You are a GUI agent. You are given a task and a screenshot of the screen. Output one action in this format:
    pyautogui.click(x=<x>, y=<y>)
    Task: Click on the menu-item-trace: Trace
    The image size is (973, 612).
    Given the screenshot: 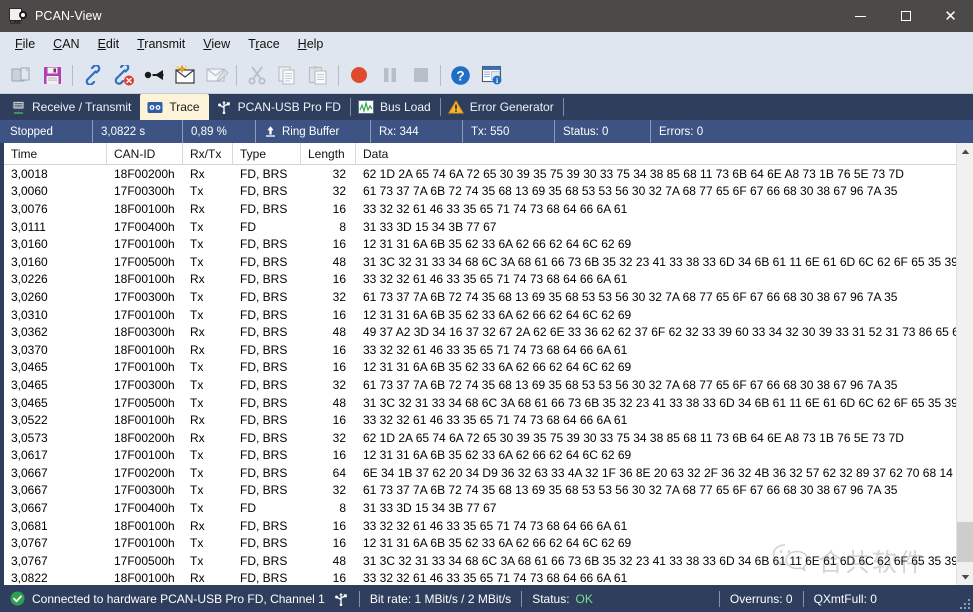 What is the action you would take?
    pyautogui.click(x=264, y=44)
    